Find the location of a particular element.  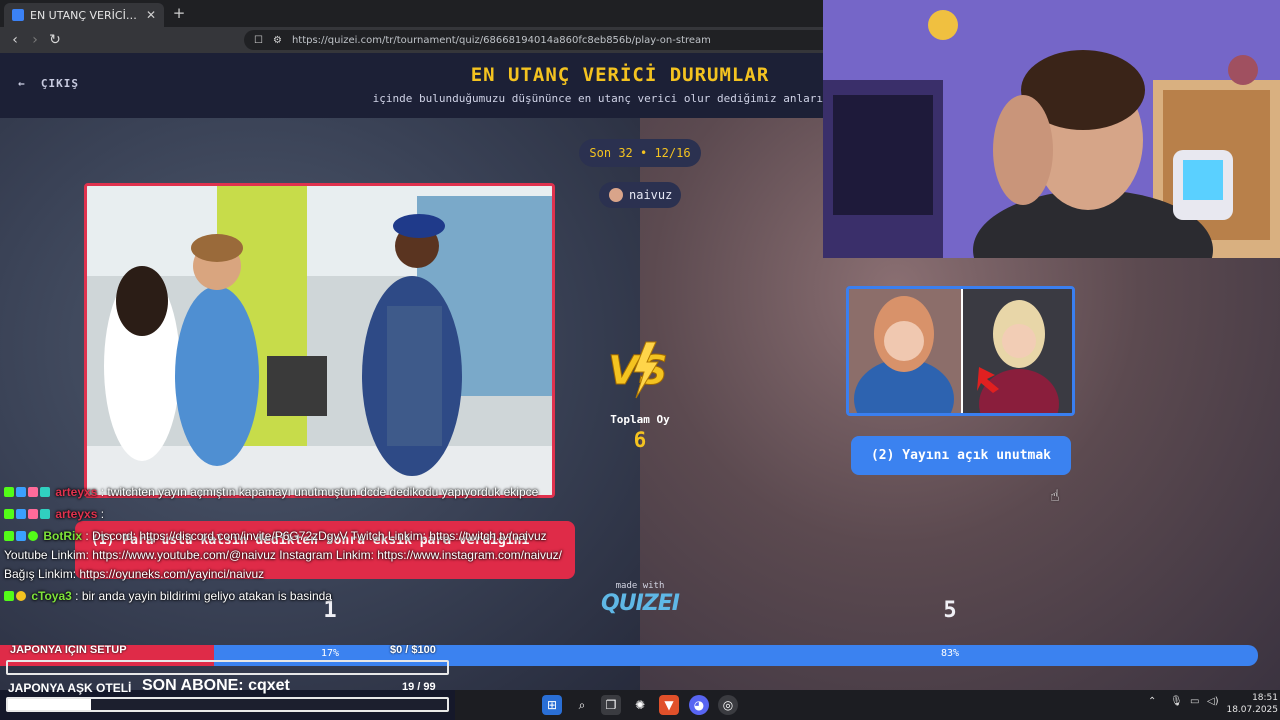

made-with-label: made with is located at coordinates (640, 586).